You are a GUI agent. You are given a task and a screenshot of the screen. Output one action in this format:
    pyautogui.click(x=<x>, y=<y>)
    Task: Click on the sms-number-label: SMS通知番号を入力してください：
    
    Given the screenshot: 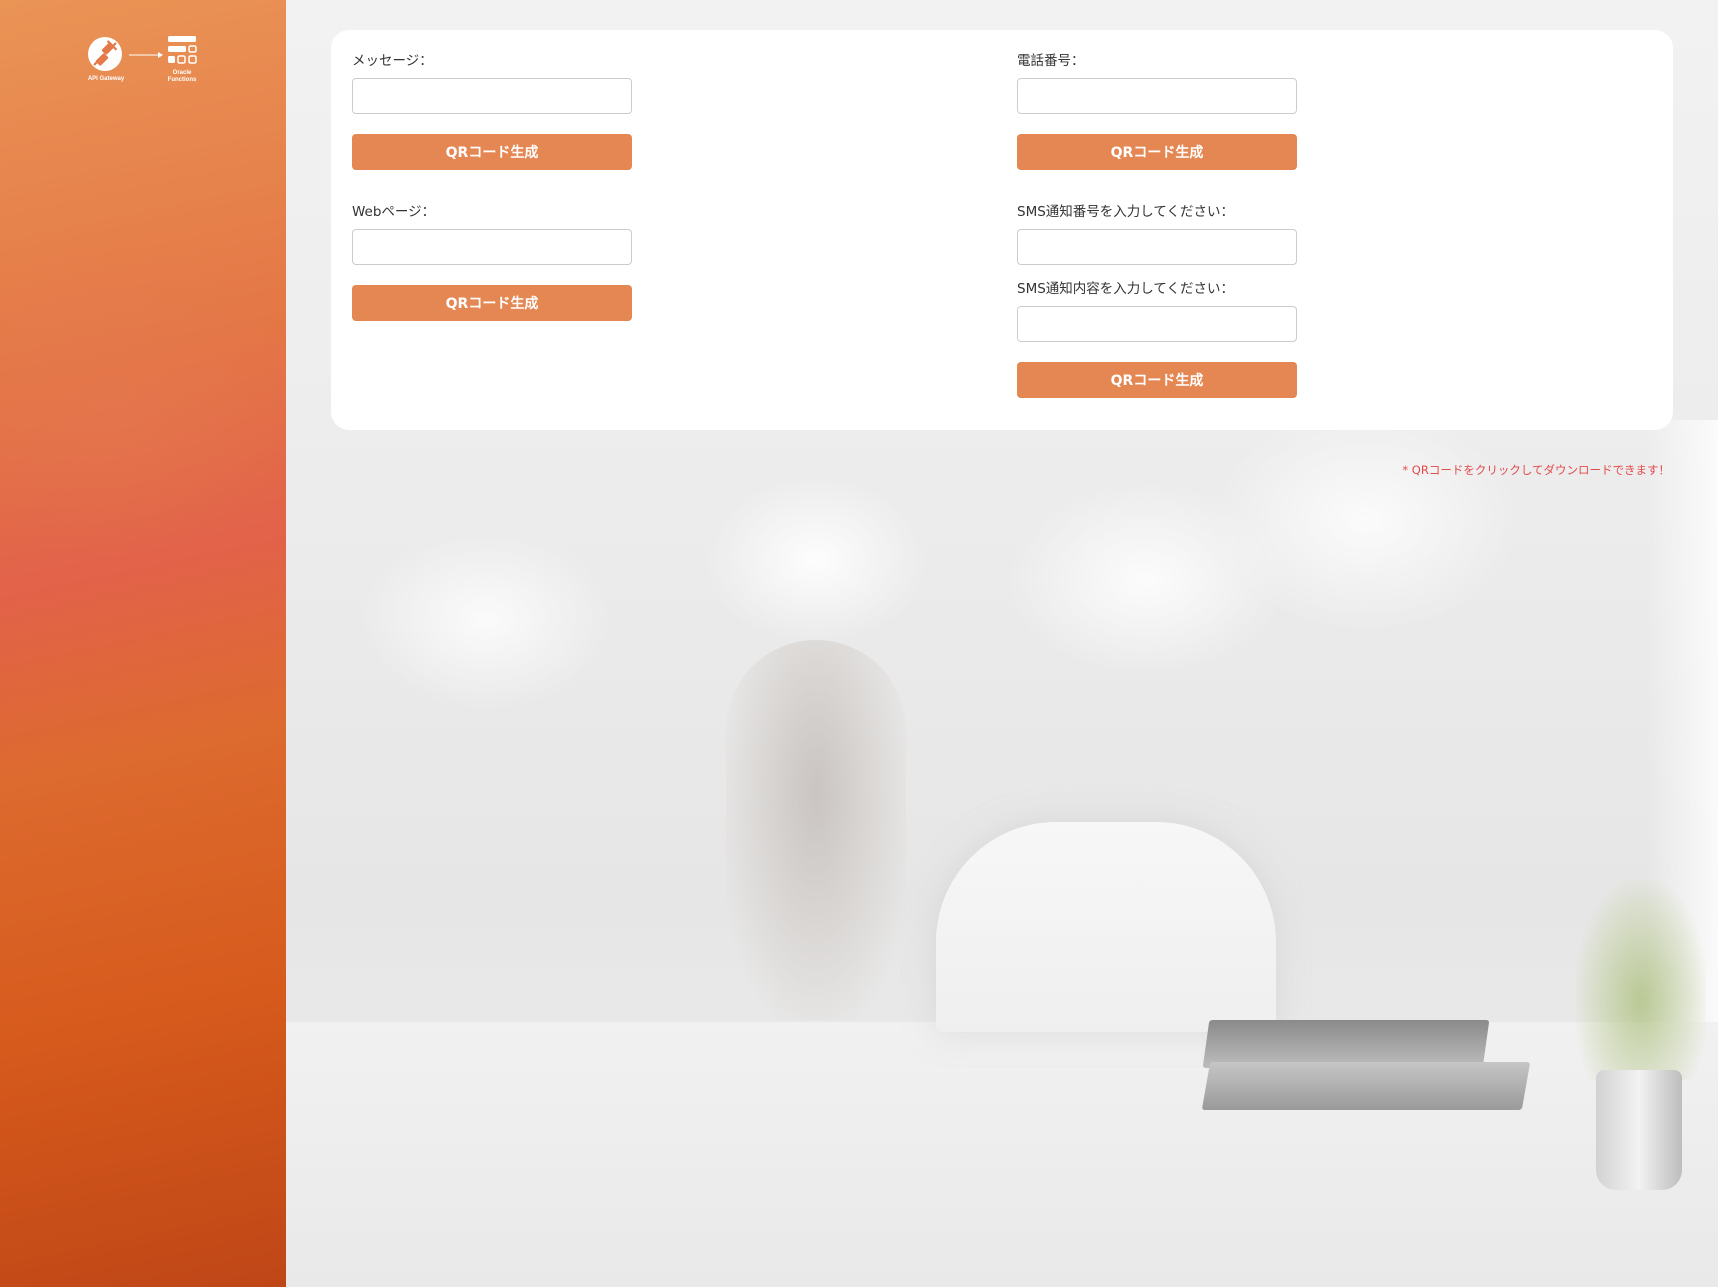 What is the action you would take?
    pyautogui.click(x=1125, y=212)
    